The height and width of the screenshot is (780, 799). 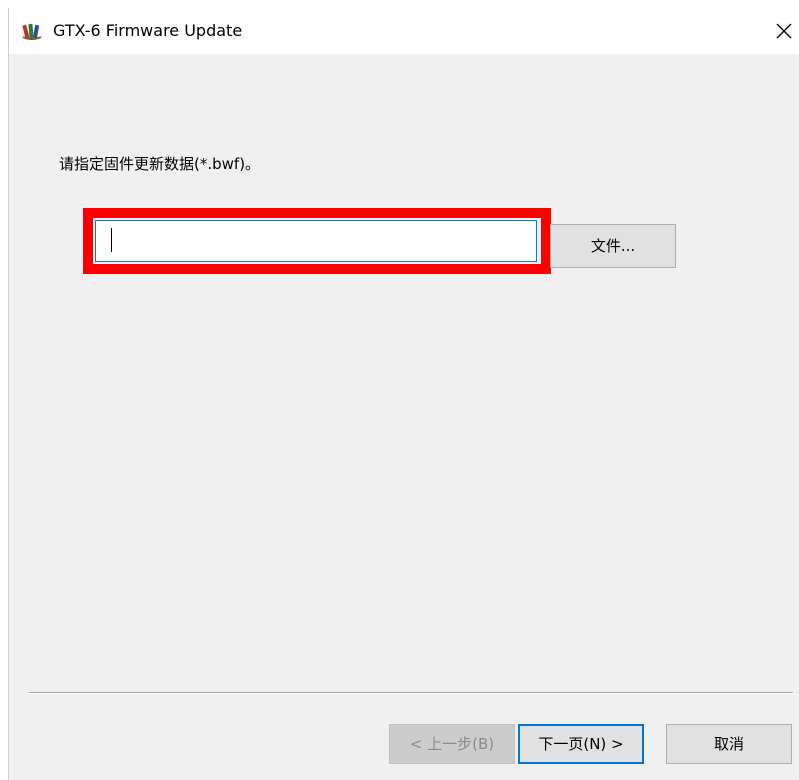 What do you see at coordinates (729, 744) in the screenshot?
I see `cancel-button: 取消` at bounding box center [729, 744].